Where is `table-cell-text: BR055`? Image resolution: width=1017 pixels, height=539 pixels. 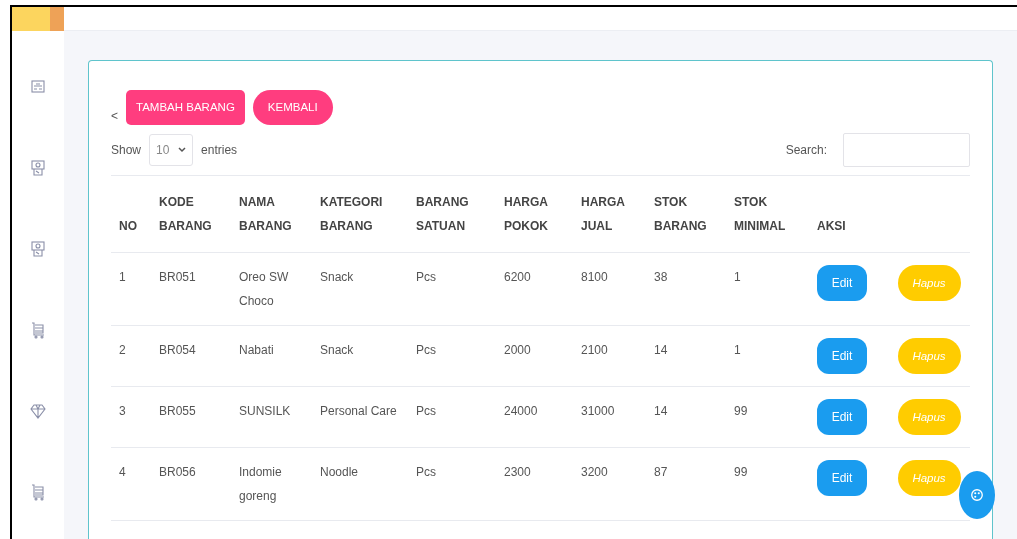 table-cell-text: BR055 is located at coordinates (178, 411).